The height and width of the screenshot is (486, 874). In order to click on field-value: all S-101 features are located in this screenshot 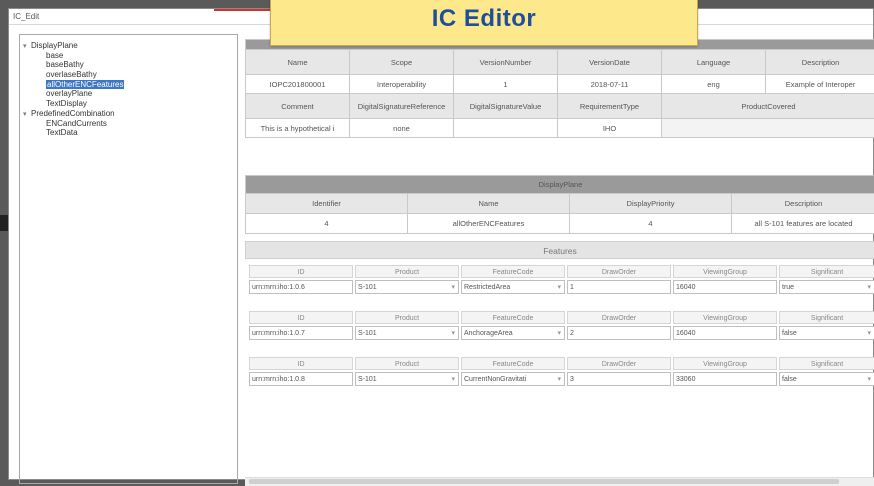, I will do `click(803, 224)`.